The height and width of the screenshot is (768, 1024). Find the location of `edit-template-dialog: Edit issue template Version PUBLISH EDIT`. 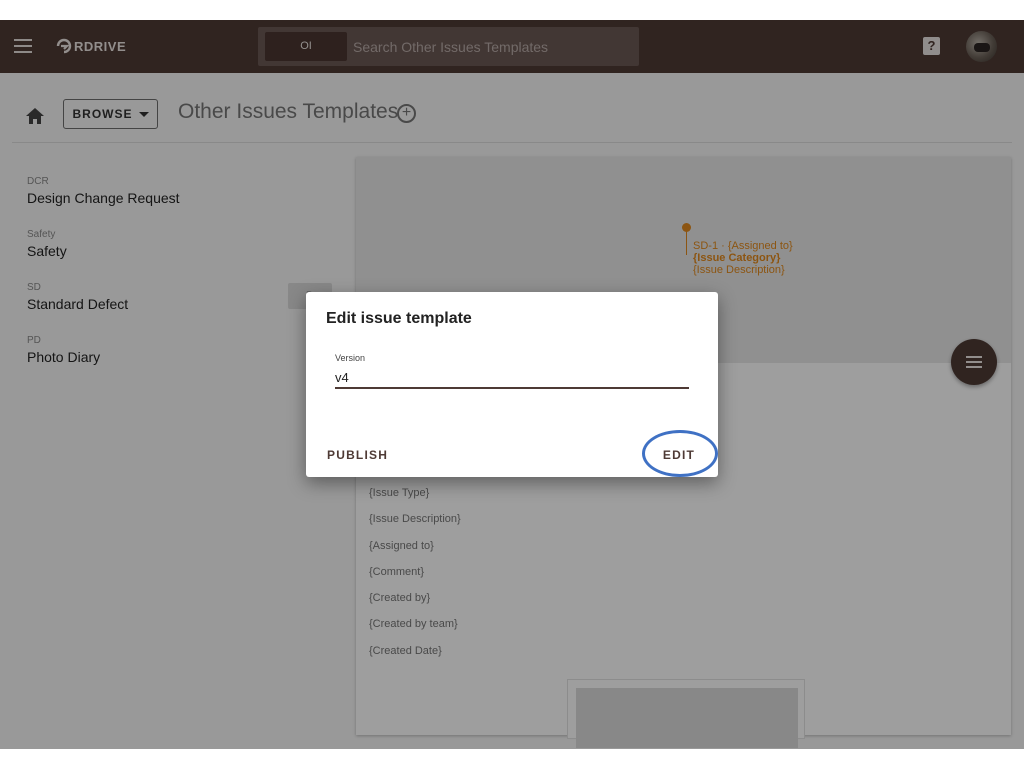

edit-template-dialog: Edit issue template Version PUBLISH EDIT is located at coordinates (512, 384).